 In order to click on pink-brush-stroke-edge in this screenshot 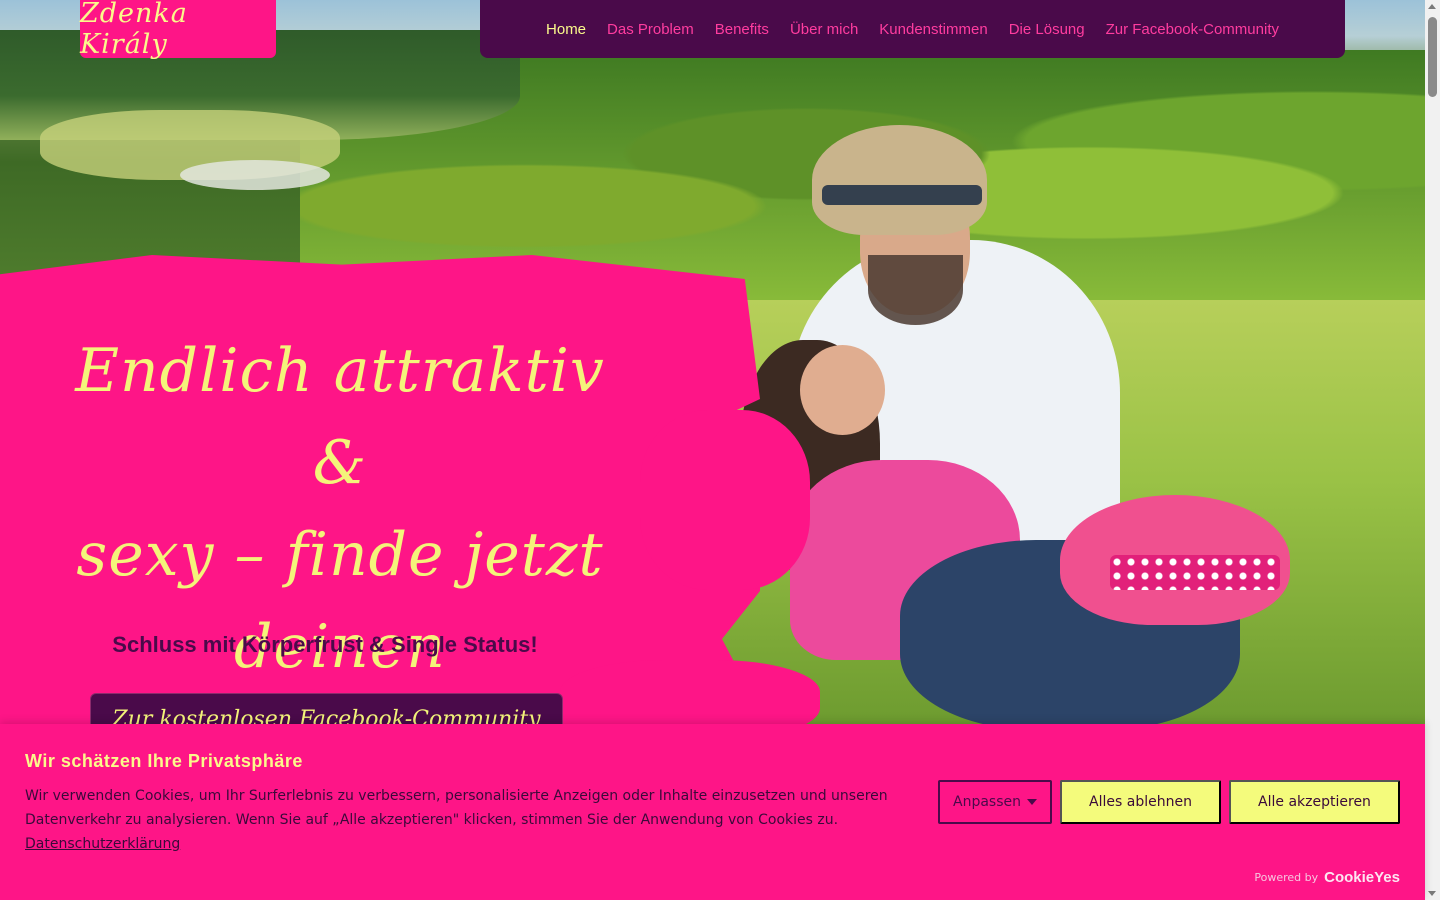, I will do `click(725, 500)`.